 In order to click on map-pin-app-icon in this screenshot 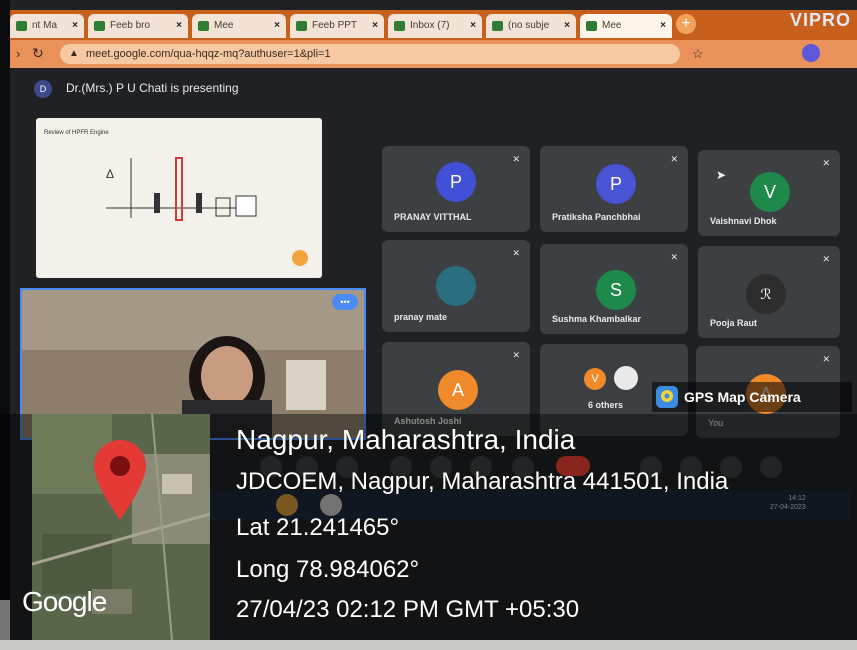, I will do `click(667, 397)`.